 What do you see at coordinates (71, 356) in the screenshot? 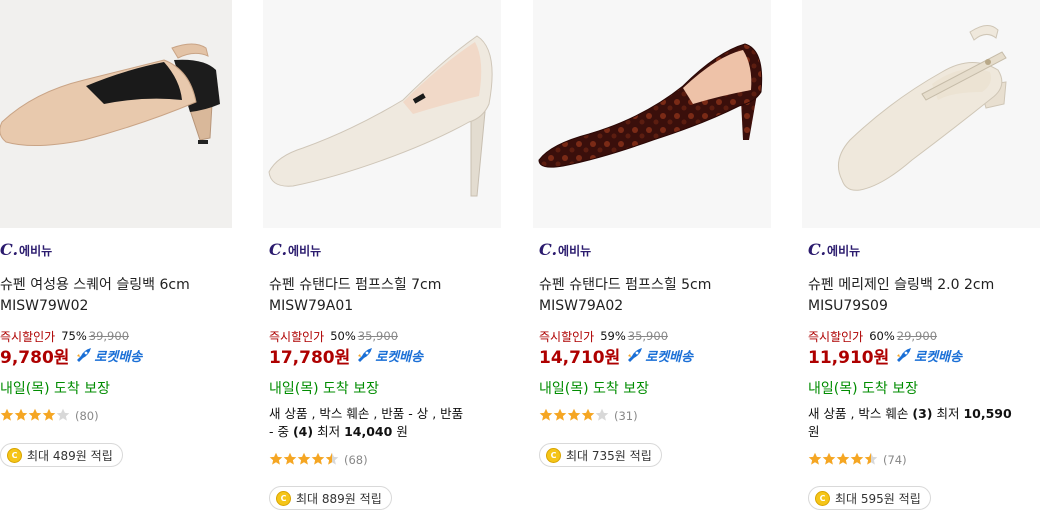
I see `price-row: 9,780원 로켓배송` at bounding box center [71, 356].